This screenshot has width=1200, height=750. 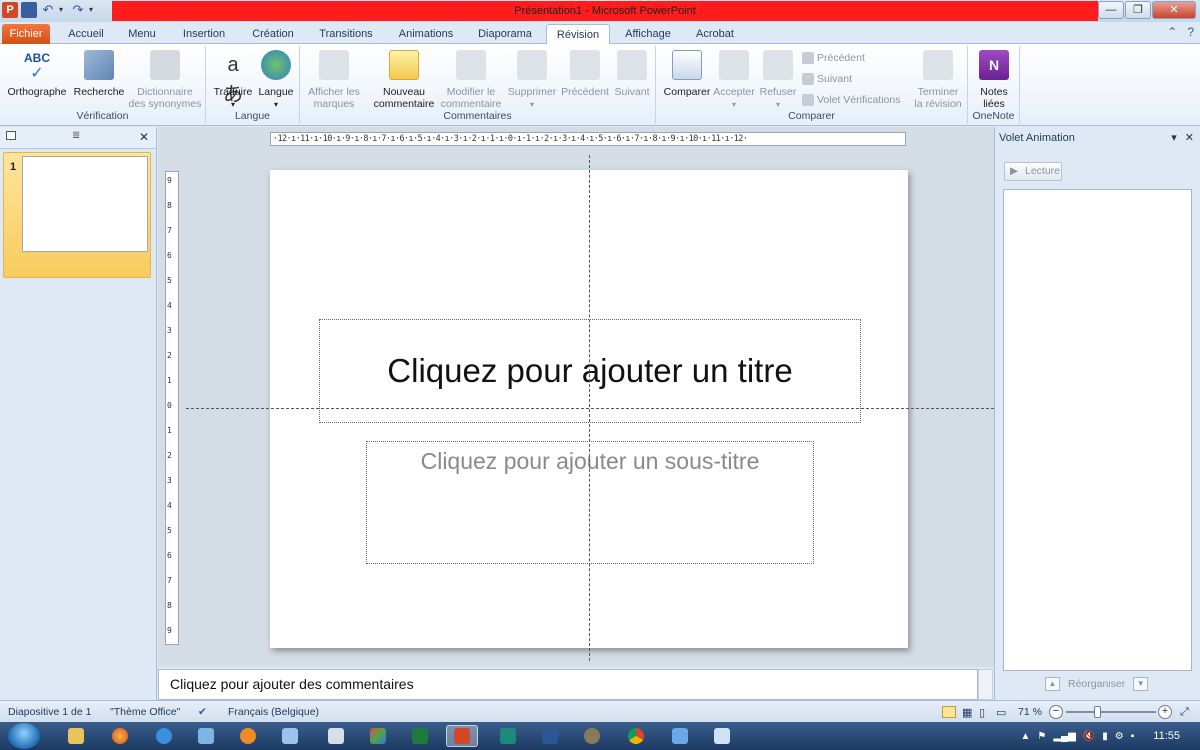 I want to click on gimp-taskbar-icon, so click(x=592, y=736).